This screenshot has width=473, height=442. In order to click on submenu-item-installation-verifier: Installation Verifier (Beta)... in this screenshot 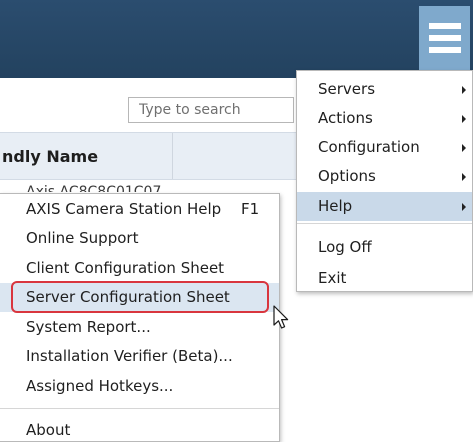, I will do `click(139, 356)`.